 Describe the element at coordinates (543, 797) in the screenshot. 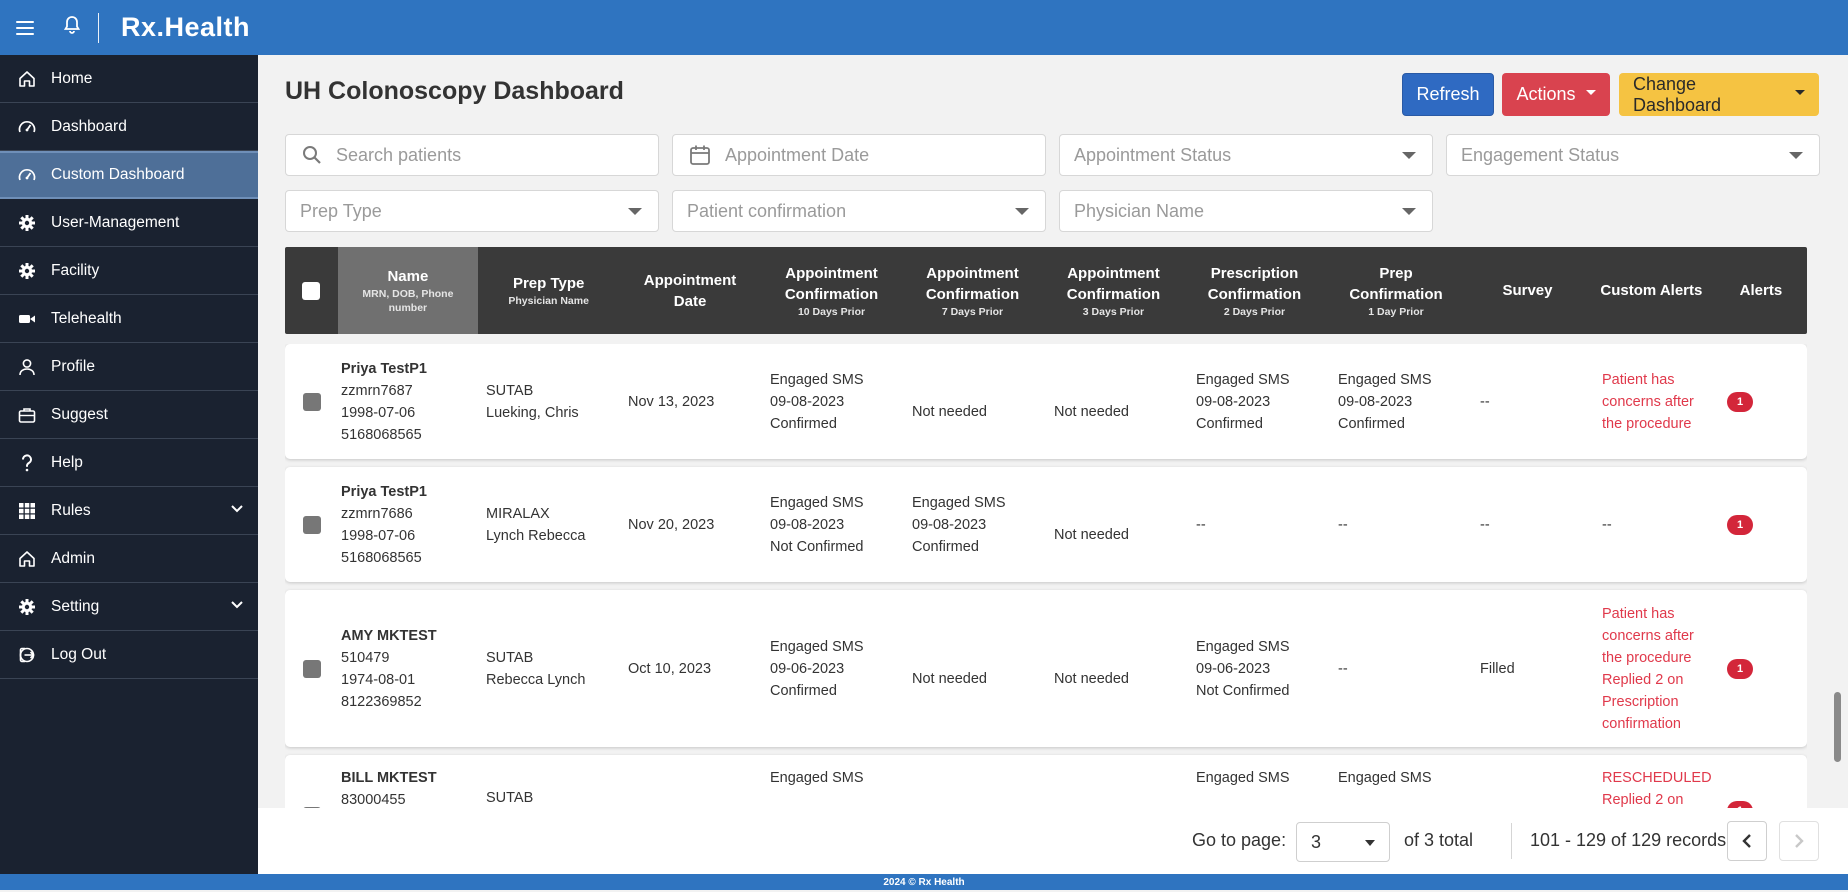

I see `cell-prep-physician: SUTAB` at that location.